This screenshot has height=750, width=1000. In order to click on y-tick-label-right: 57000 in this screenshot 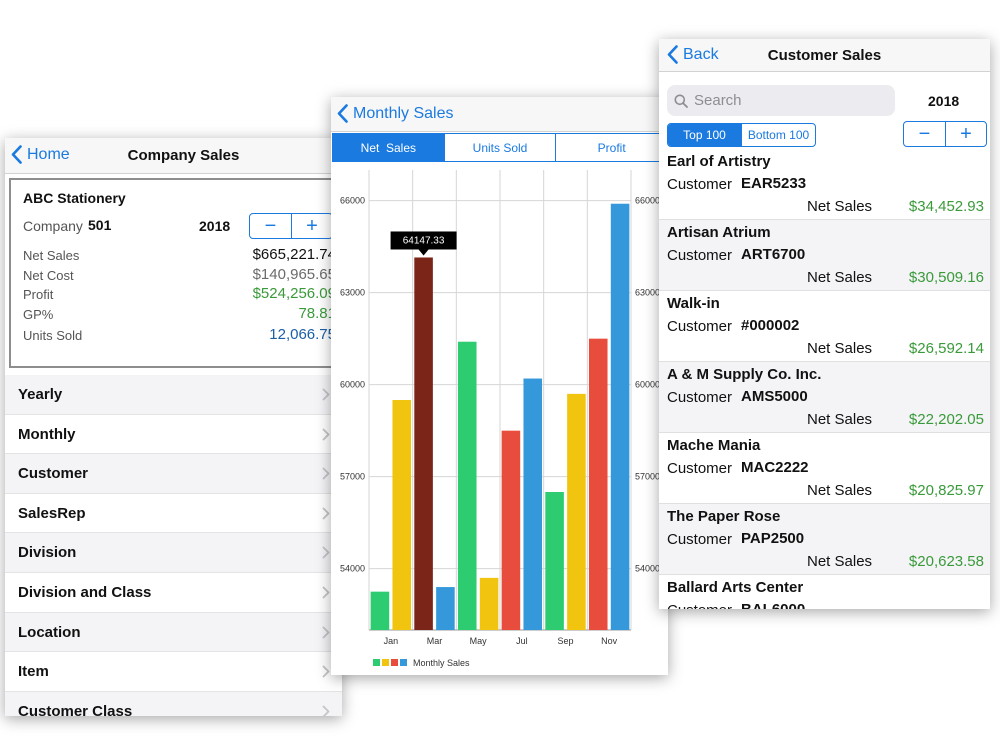, I will do `click(647, 477)`.